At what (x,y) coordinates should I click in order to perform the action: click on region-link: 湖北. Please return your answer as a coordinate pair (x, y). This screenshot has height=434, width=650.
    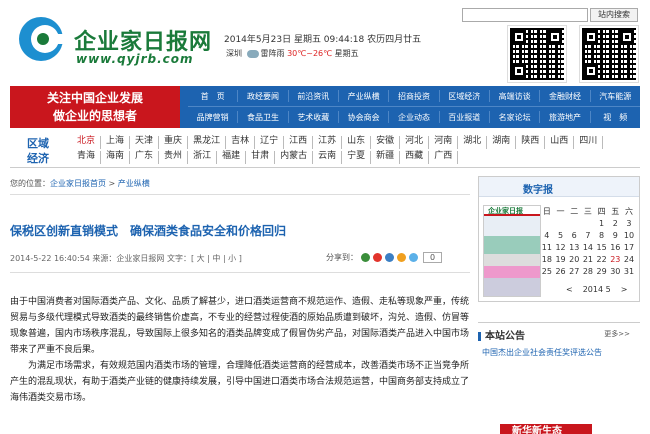
    Looking at the image, I should click on (473, 142).